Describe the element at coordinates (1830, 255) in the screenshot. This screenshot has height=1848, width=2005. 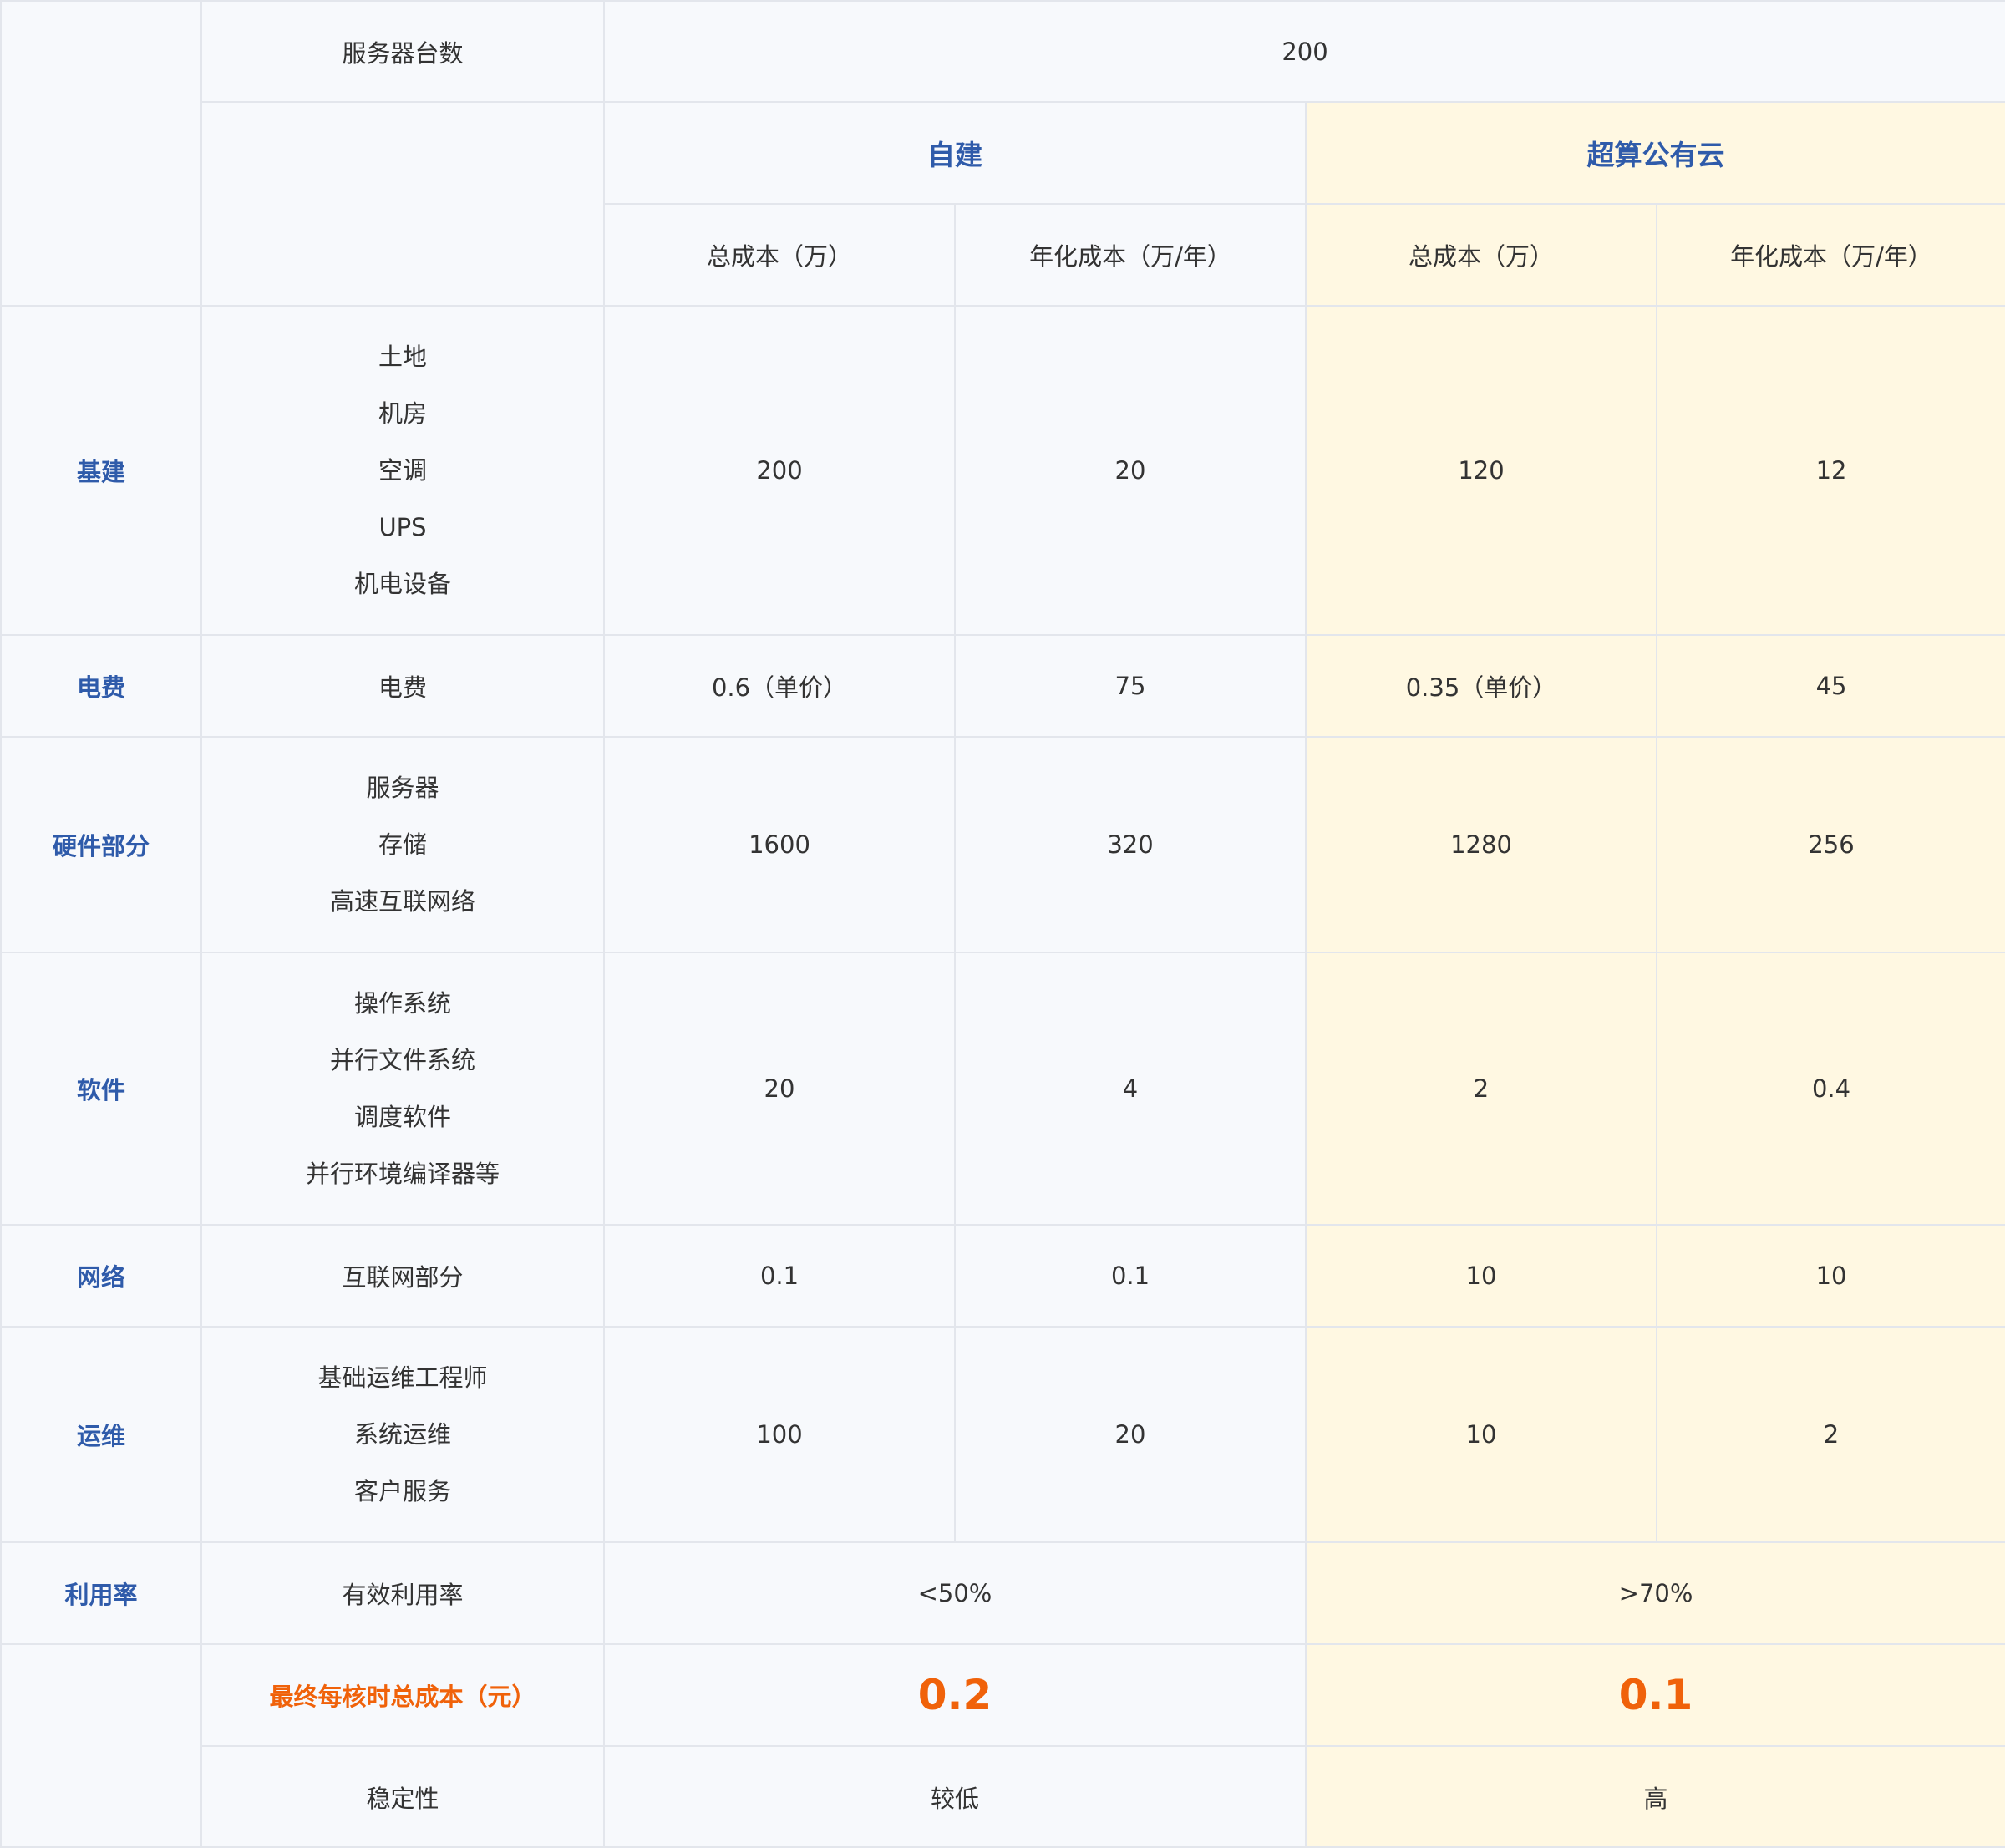
I see `col-header-cloud-annual: 年化成本（万/年）` at that location.